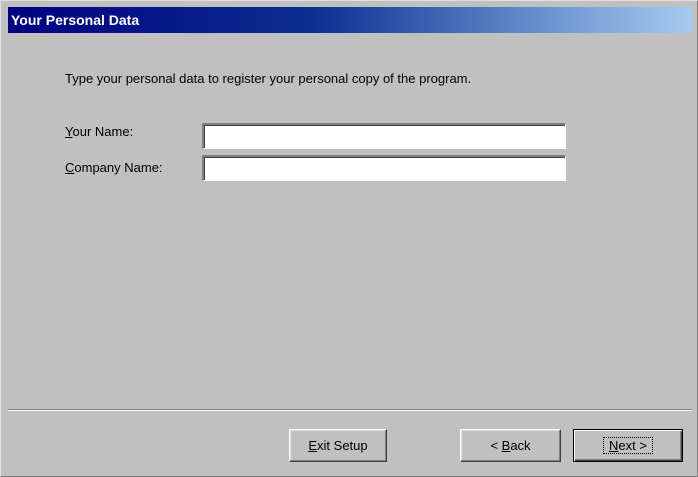 This screenshot has width=698, height=477. What do you see at coordinates (384, 136) in the screenshot?
I see `your-name-input` at bounding box center [384, 136].